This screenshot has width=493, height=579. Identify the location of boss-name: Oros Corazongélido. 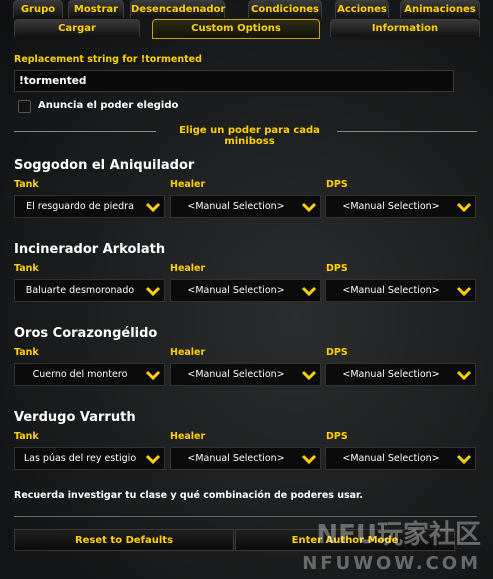
(86, 333).